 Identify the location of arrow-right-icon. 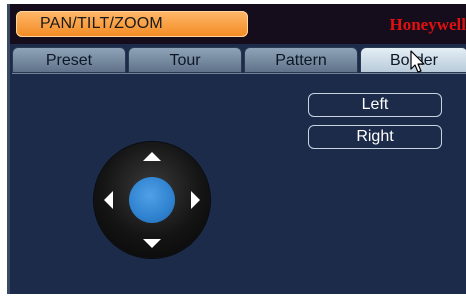
(195, 200).